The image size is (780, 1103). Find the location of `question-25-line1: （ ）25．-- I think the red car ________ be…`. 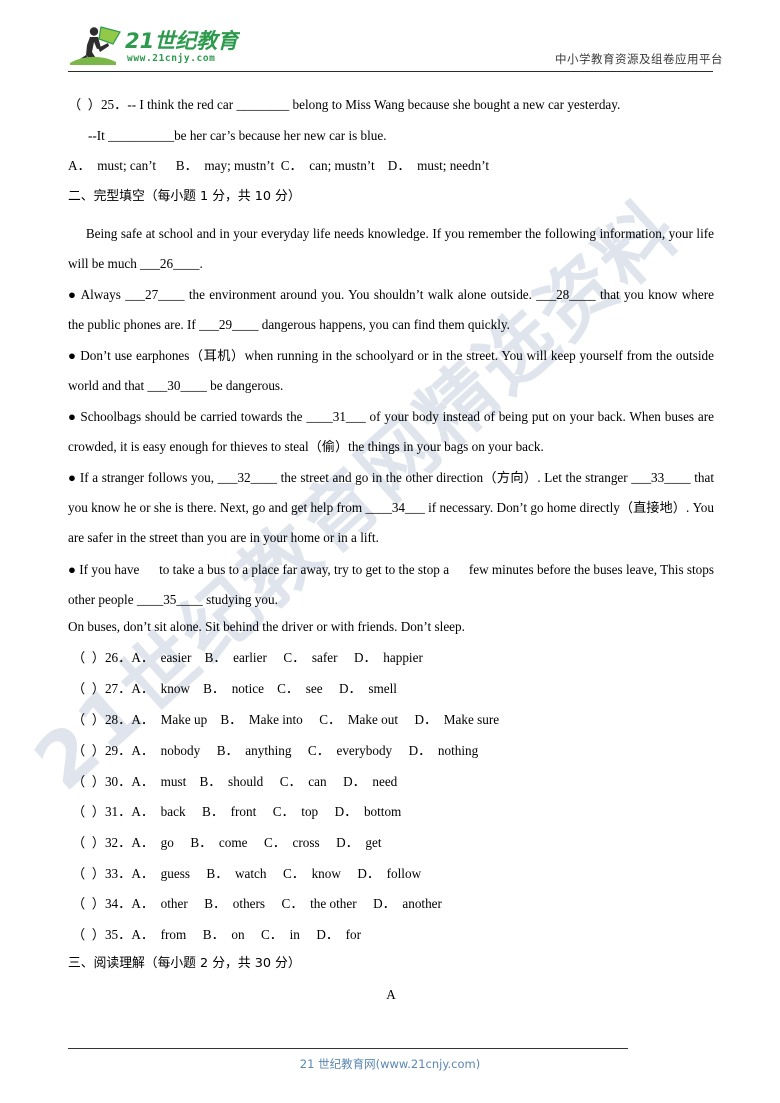

question-25-line1: （ ）25．-- I think the red car ________ be… is located at coordinates (344, 104).